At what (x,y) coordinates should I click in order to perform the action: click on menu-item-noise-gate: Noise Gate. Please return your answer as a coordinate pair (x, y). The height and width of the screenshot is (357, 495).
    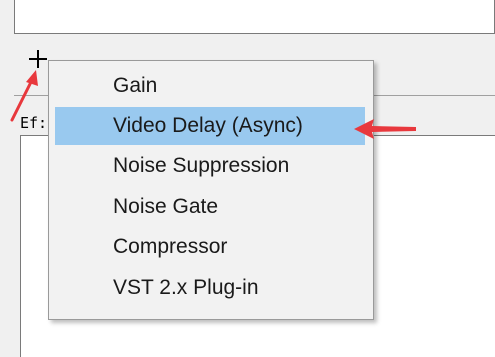
    Looking at the image, I should click on (210, 207).